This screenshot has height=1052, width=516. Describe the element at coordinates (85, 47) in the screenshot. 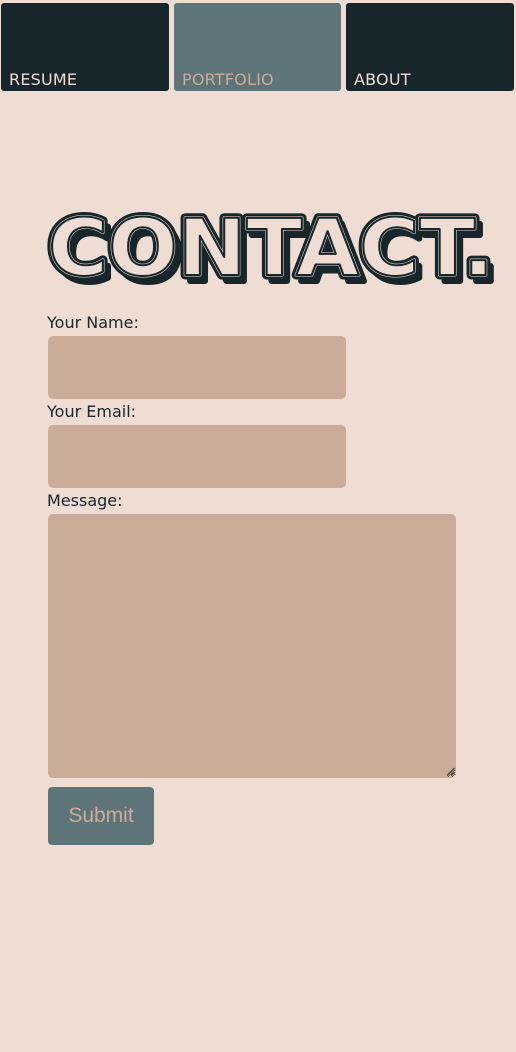

I see `nav-tab-resume: RESUME` at that location.